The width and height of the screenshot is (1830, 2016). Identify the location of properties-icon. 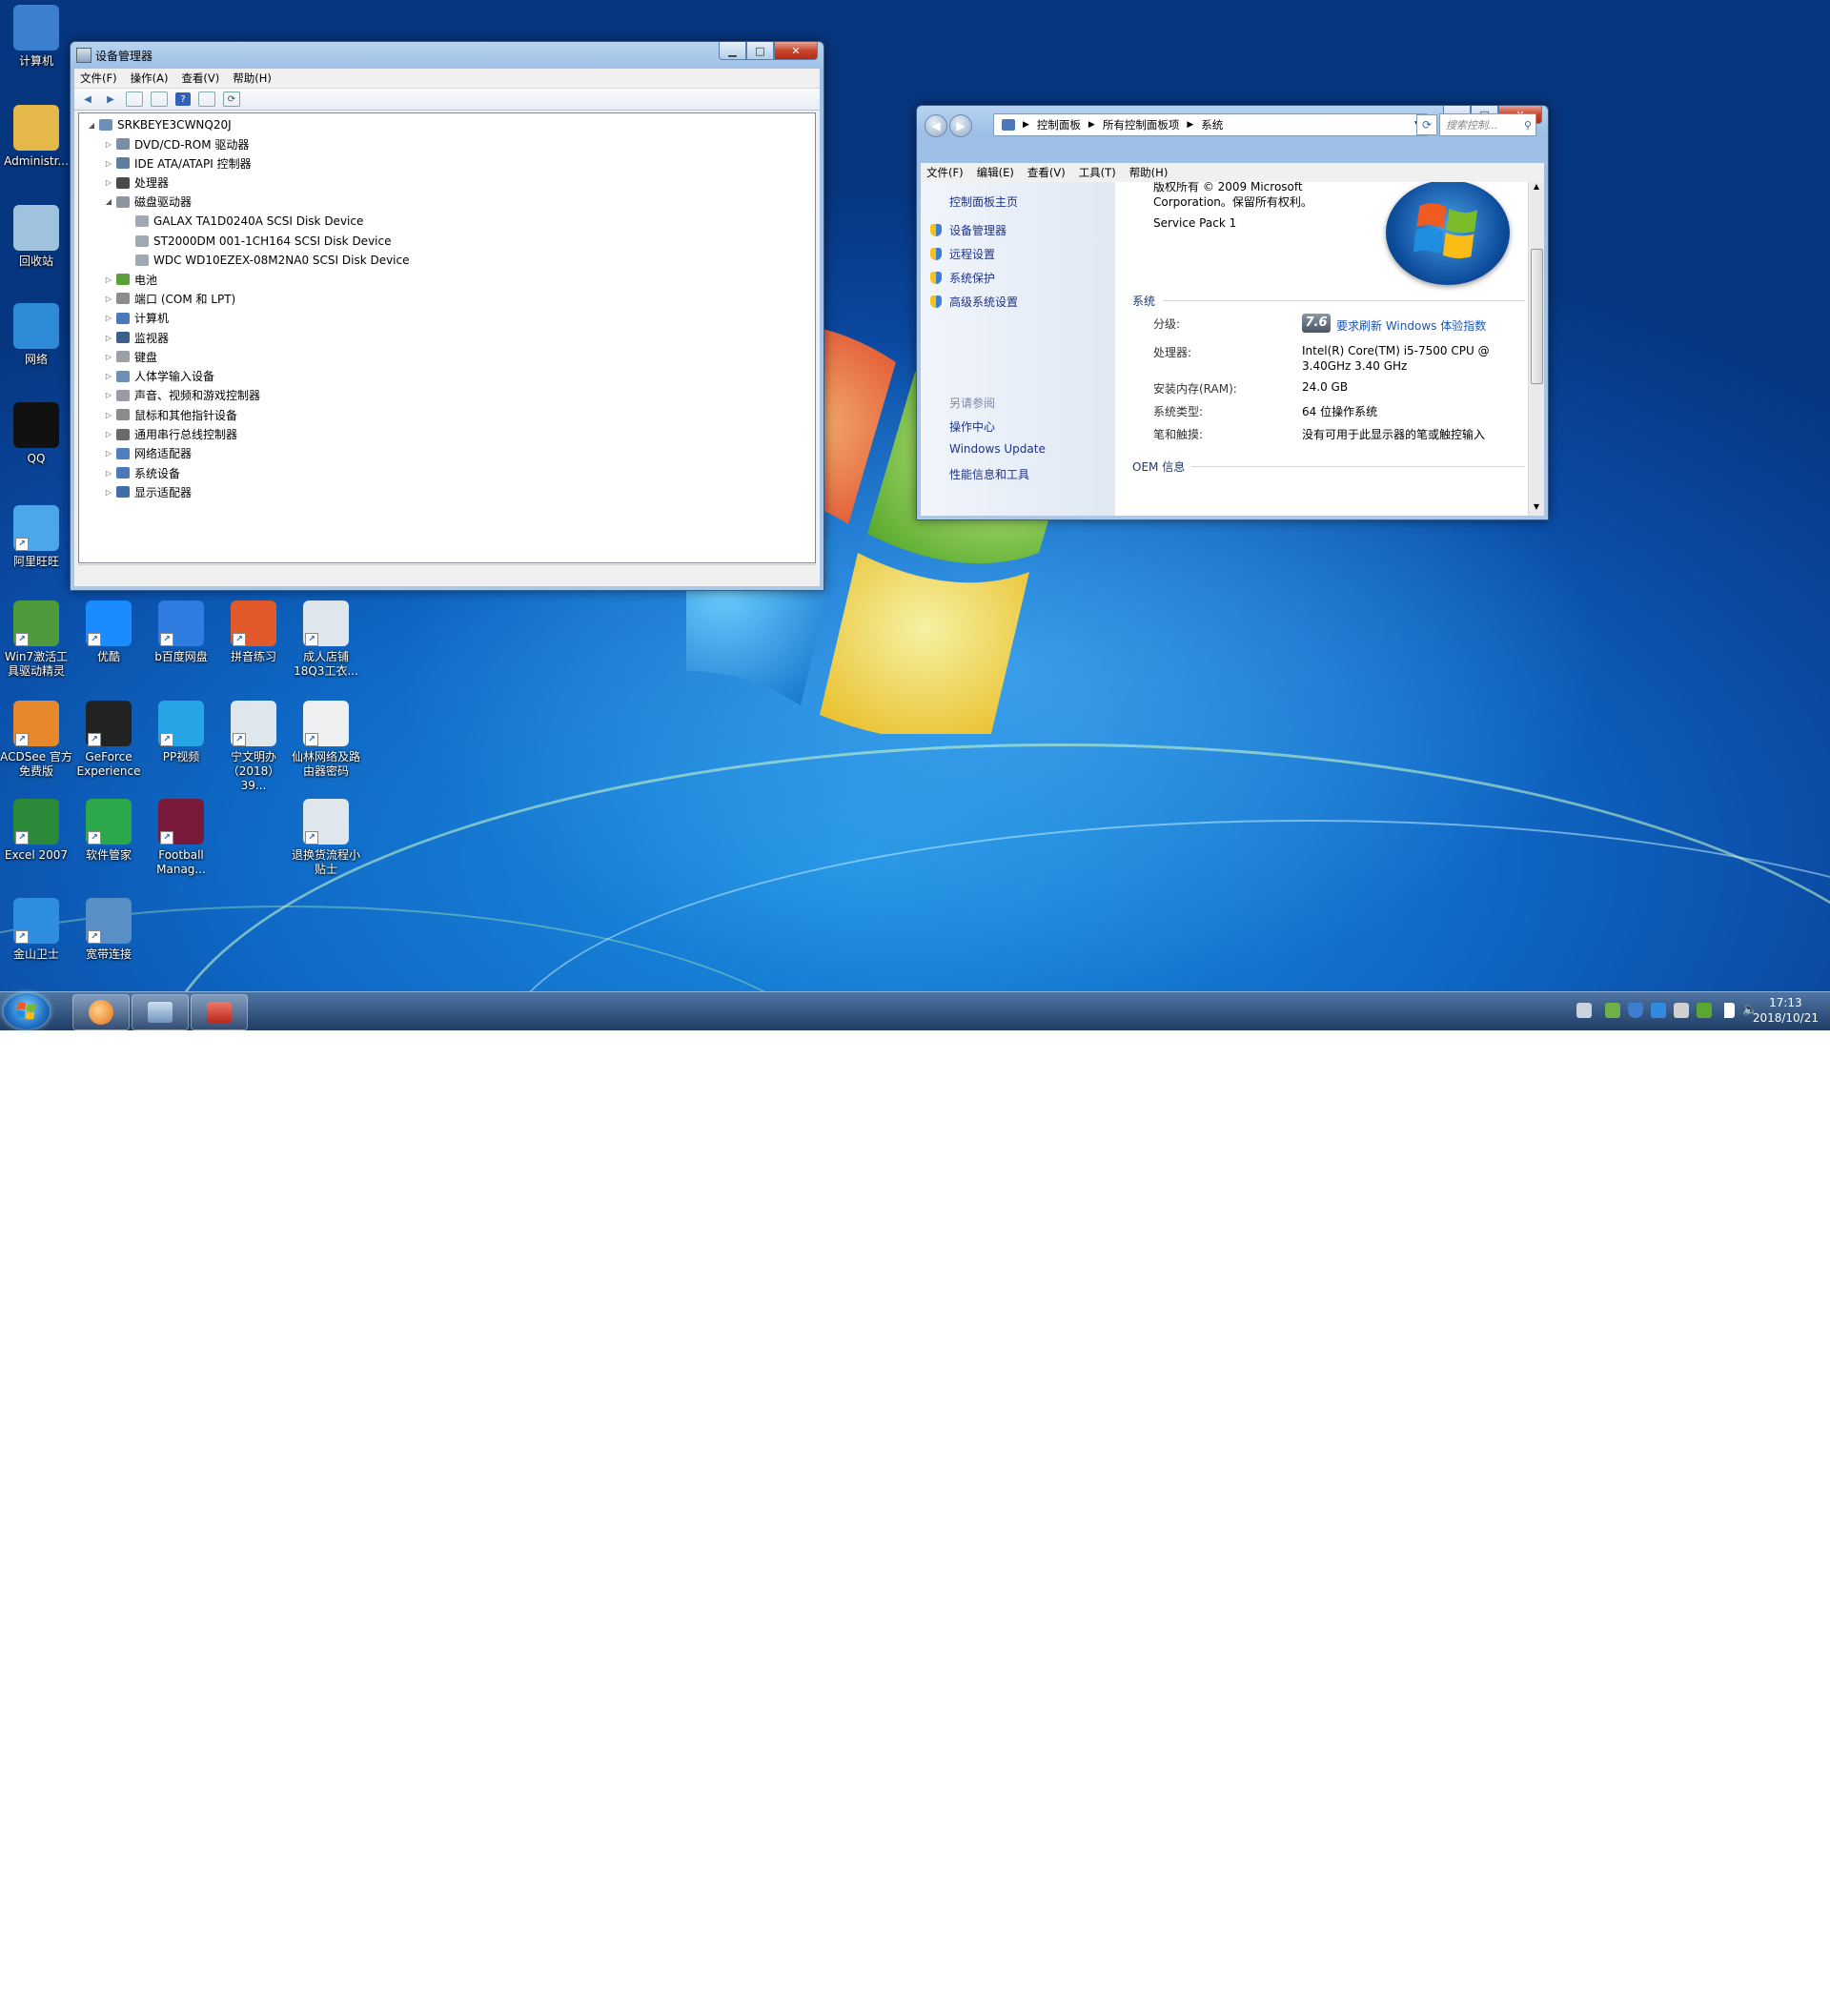
(160, 99).